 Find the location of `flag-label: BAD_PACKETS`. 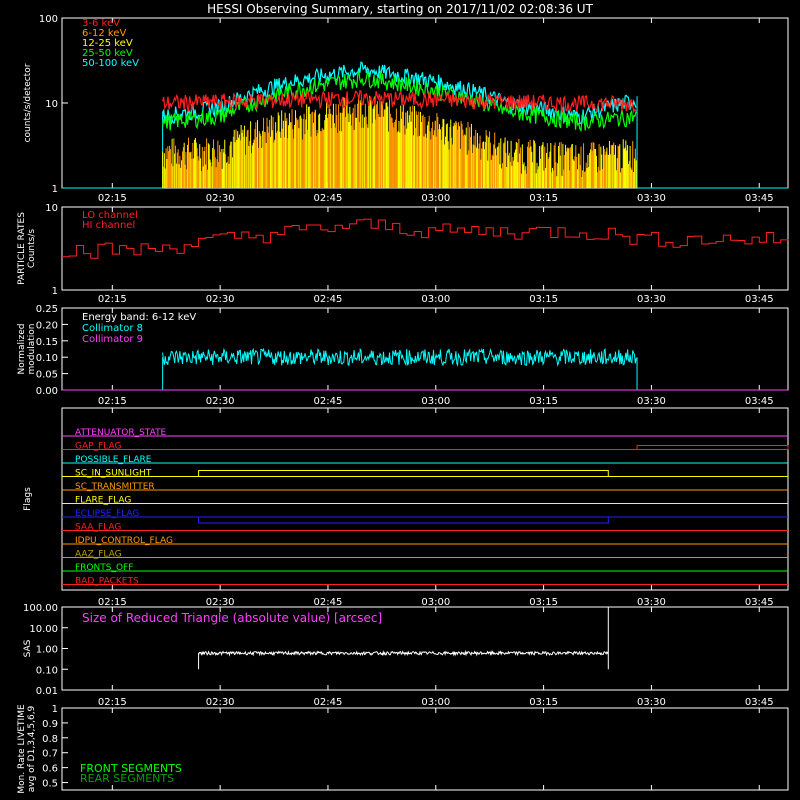

flag-label: BAD_PACKETS is located at coordinates (107, 582).